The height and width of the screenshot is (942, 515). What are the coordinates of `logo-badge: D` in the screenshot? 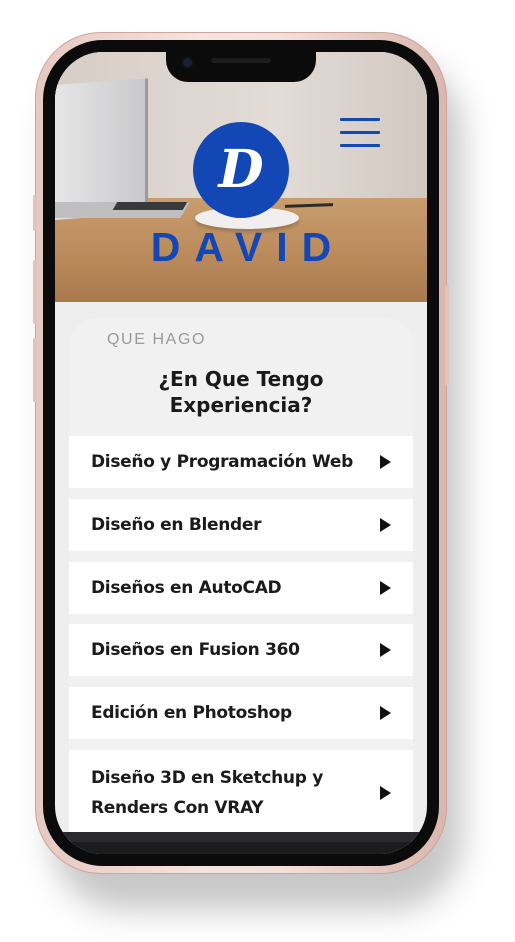 It's located at (241, 170).